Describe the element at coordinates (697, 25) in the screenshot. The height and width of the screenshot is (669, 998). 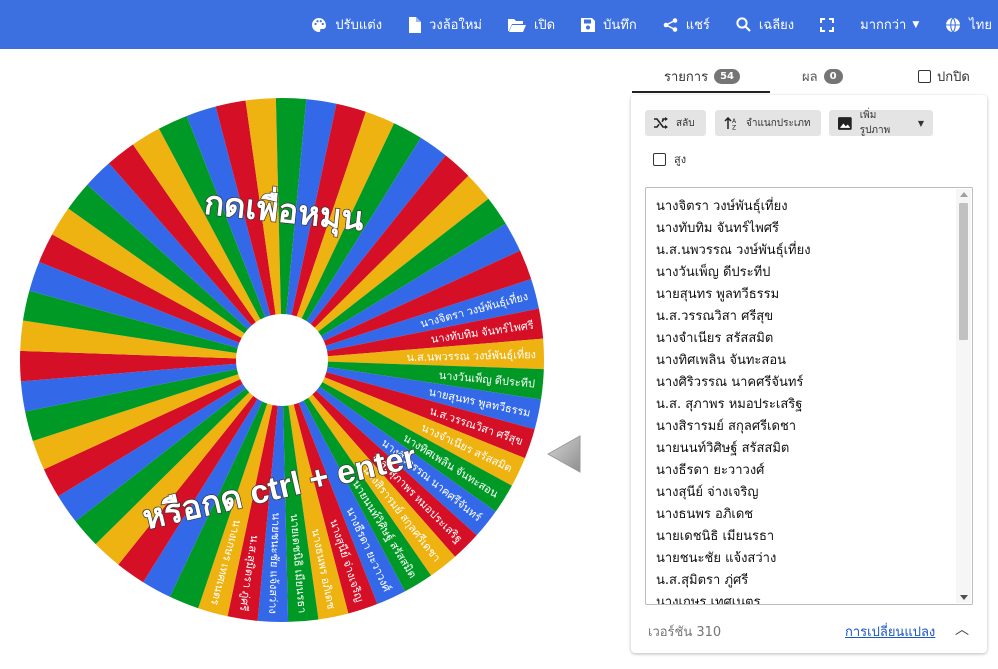
I see `share-label: แชร์` at that location.